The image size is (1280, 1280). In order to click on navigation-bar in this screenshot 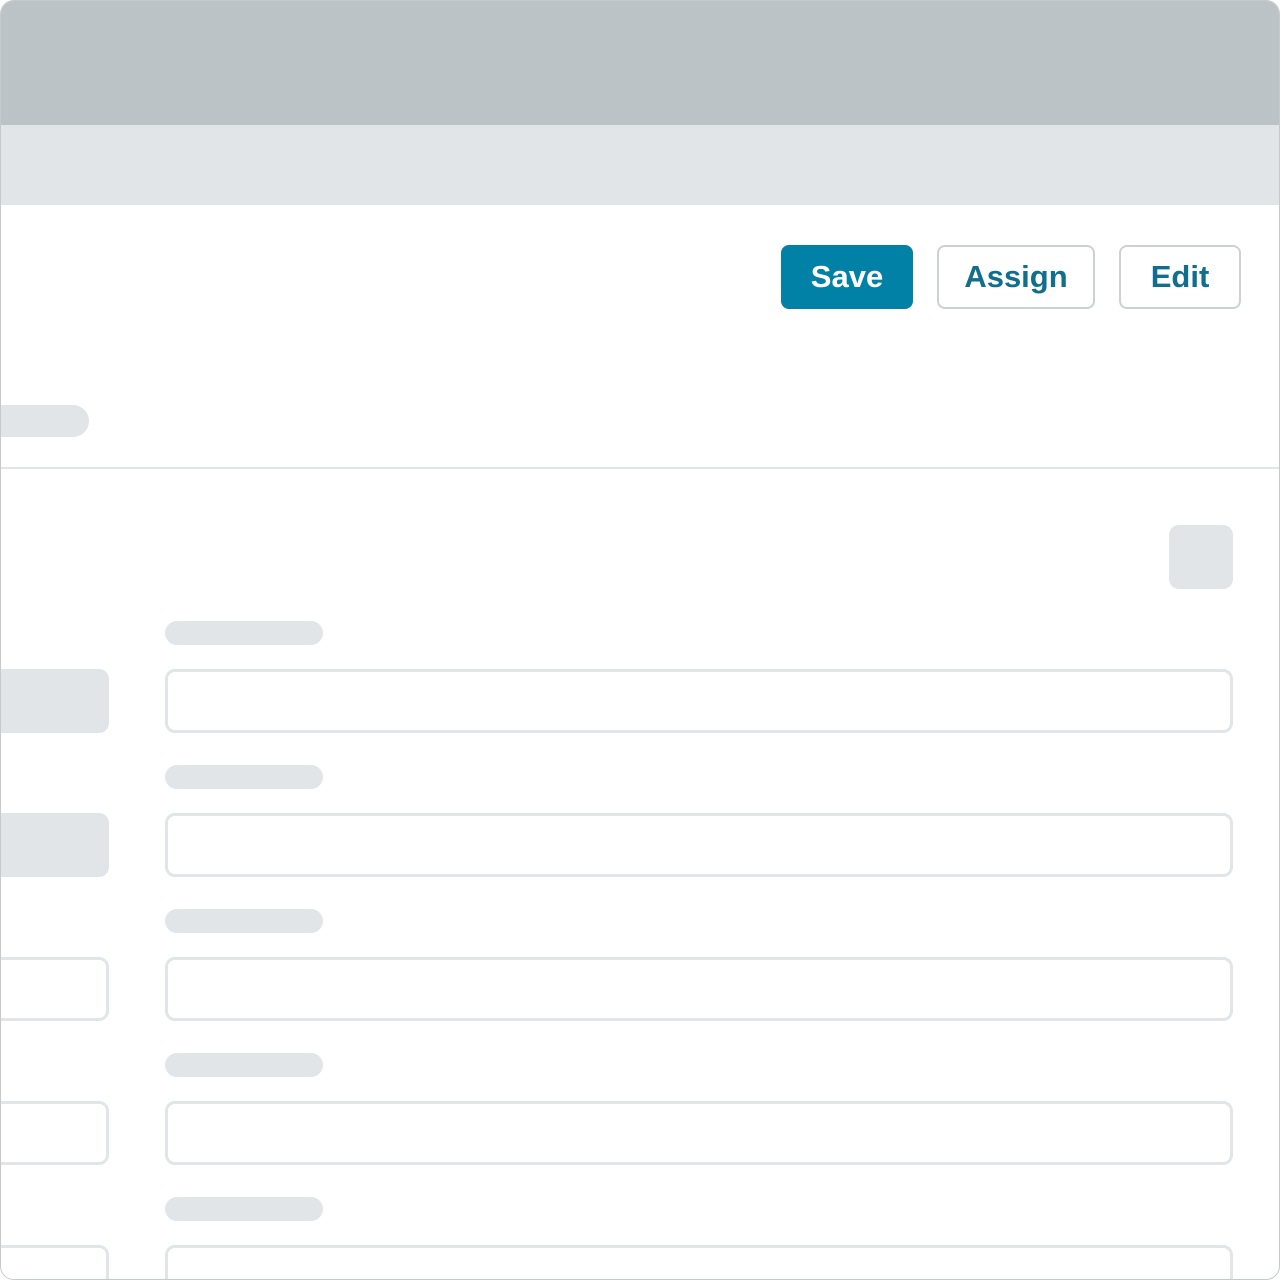, I will do `click(640, 165)`.